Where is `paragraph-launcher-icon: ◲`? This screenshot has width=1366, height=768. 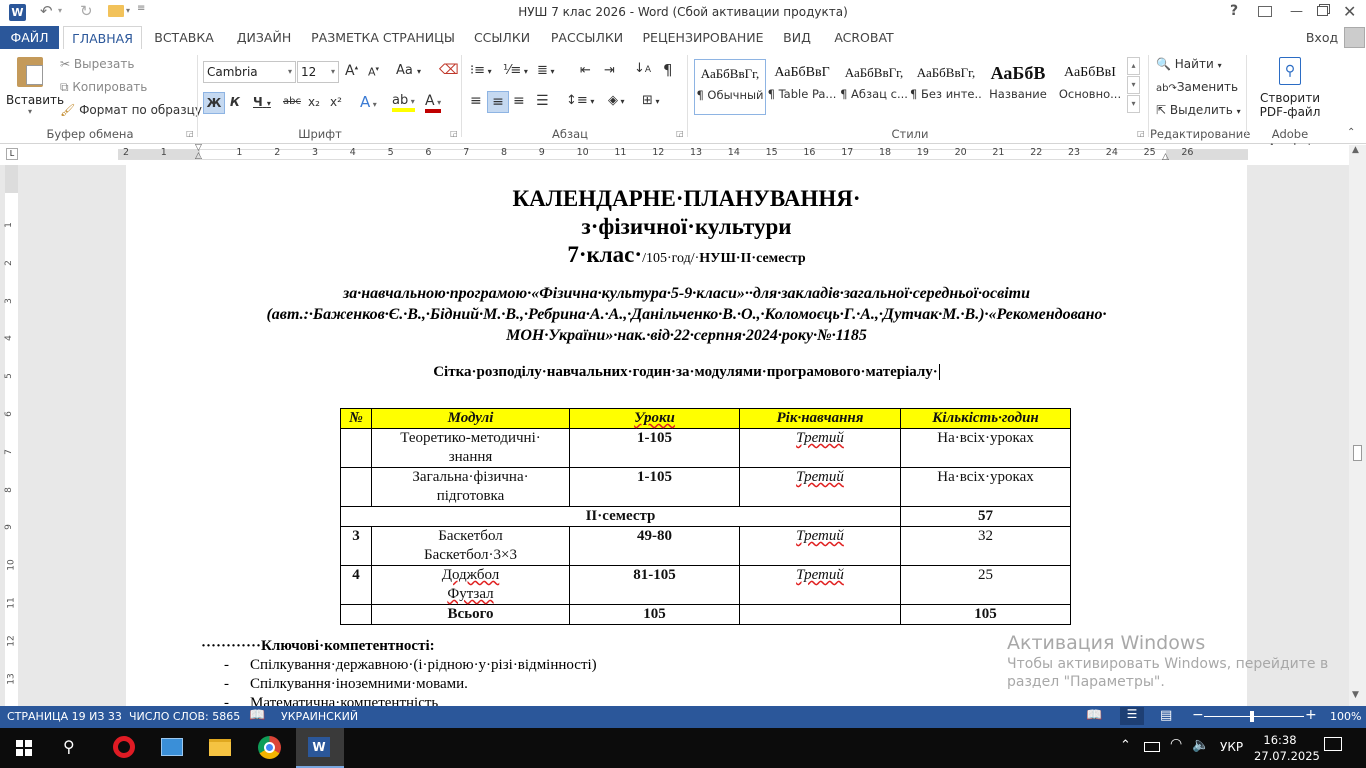
paragraph-launcher-icon: ◲ is located at coordinates (680, 133).